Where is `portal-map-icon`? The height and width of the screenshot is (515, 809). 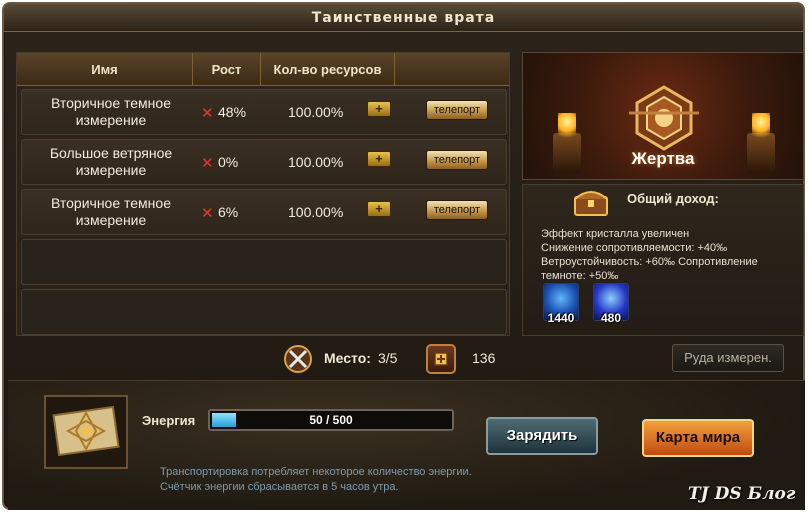 portal-map-icon is located at coordinates (86, 432).